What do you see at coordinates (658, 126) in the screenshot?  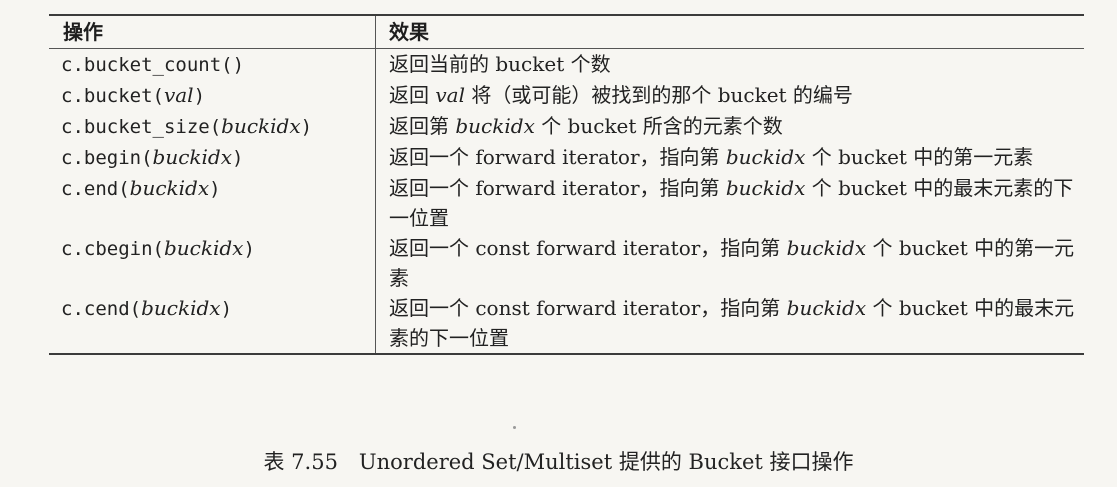 I see `effect-text: 个 bucket 所含的元素个数` at bounding box center [658, 126].